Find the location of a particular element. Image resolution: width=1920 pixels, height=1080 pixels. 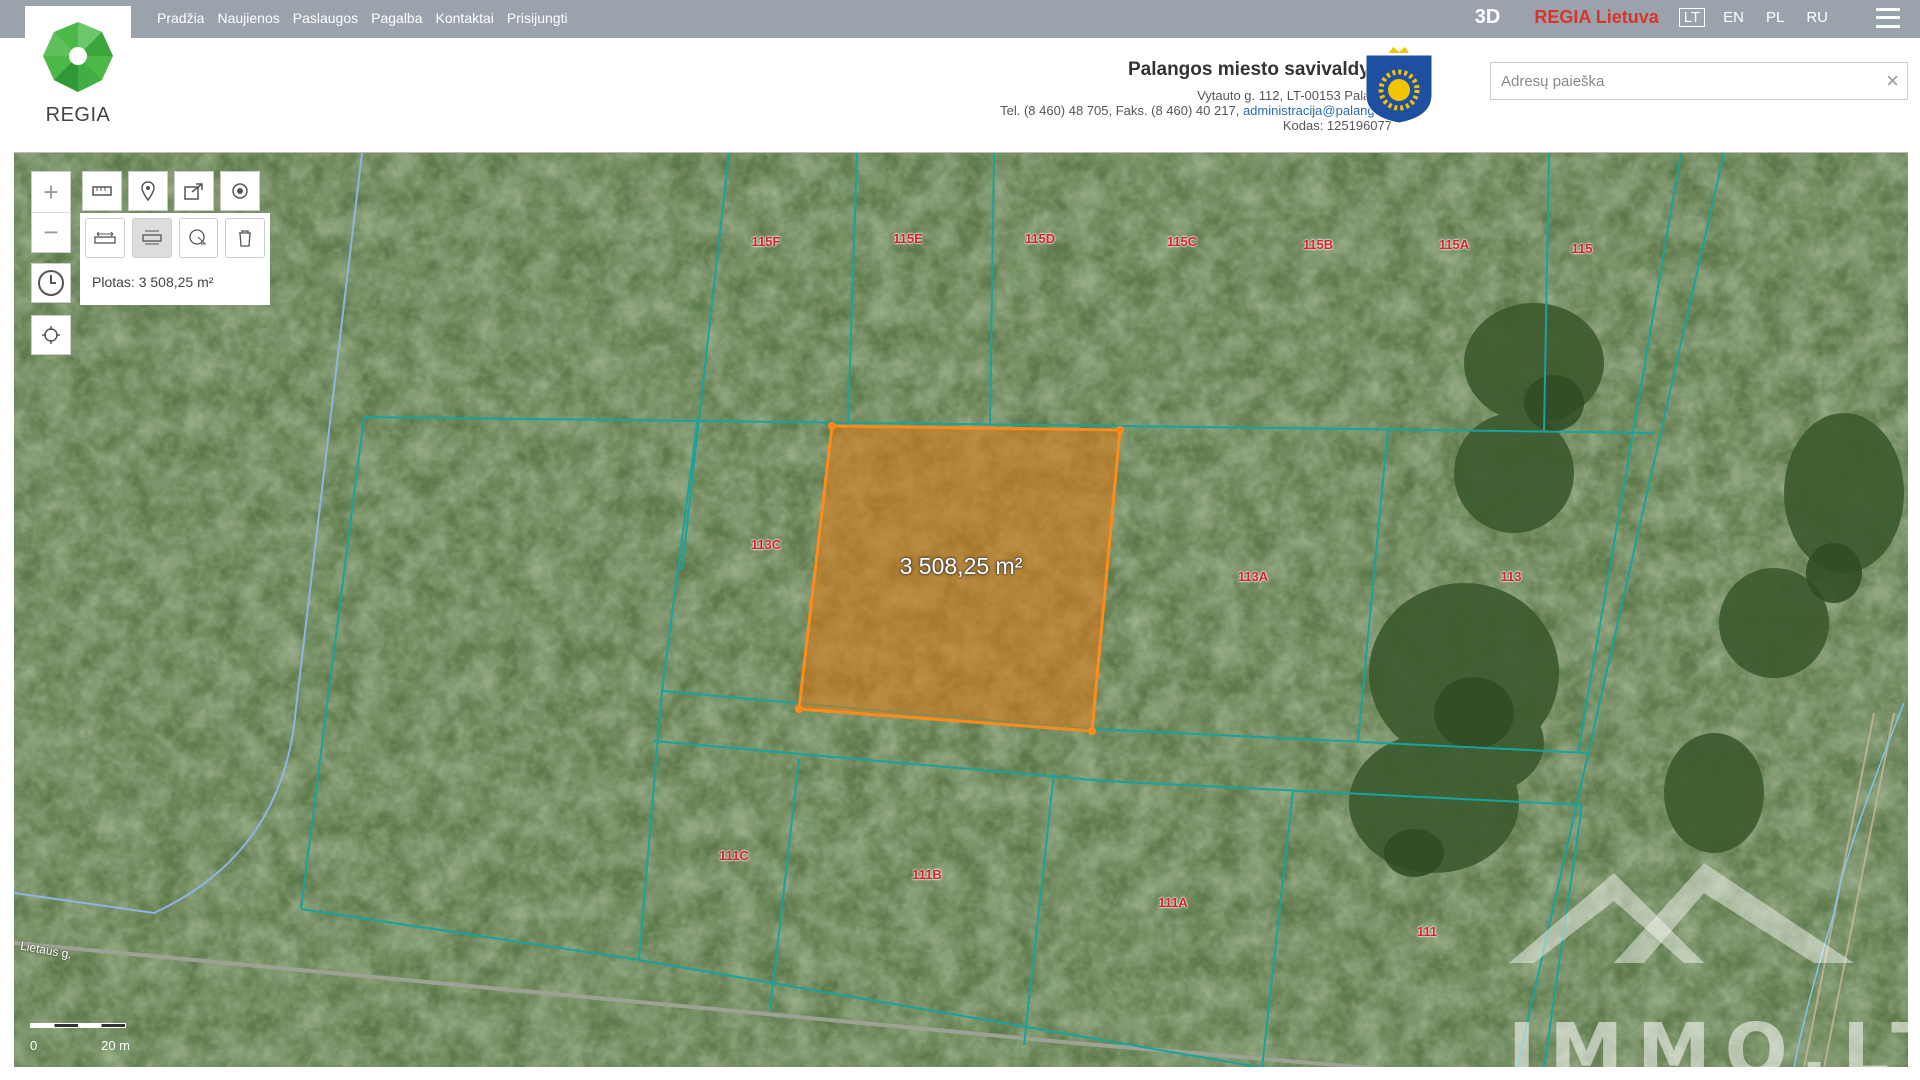

address-search: × is located at coordinates (1699, 81).